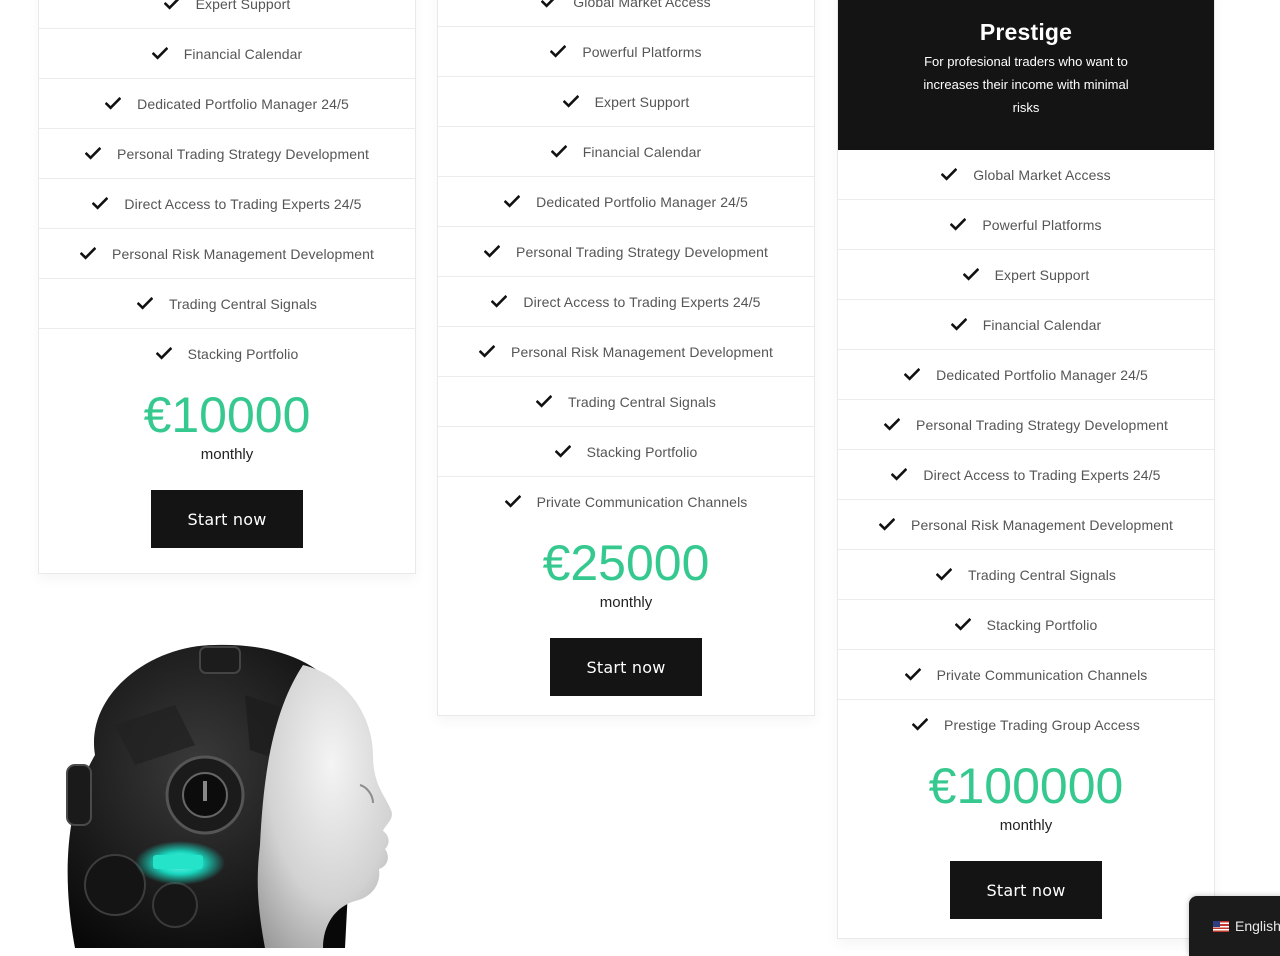 This screenshot has width=1280, height=956. Describe the element at coordinates (227, 415) in the screenshot. I see `plan-price: €10000` at that location.